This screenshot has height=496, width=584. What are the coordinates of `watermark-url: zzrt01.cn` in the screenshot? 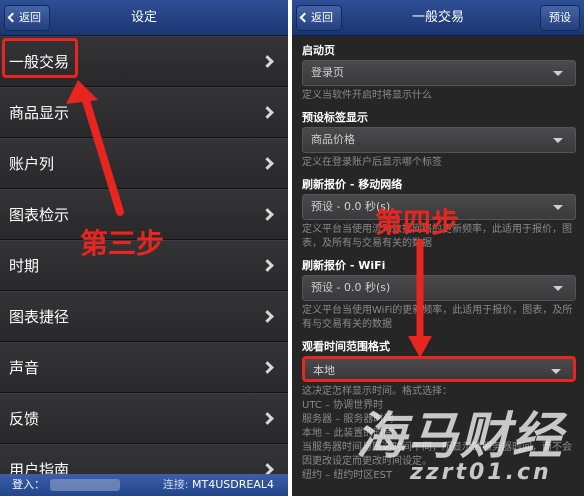 It's located at (481, 472).